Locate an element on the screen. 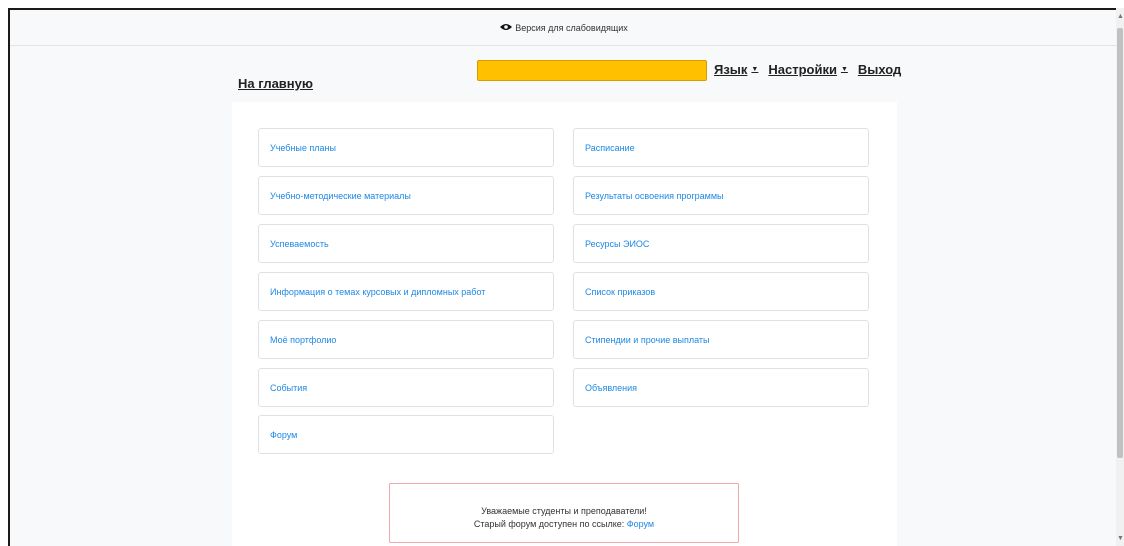 The height and width of the screenshot is (546, 1124). settings-menu: Настройки ▼ is located at coordinates (808, 69).